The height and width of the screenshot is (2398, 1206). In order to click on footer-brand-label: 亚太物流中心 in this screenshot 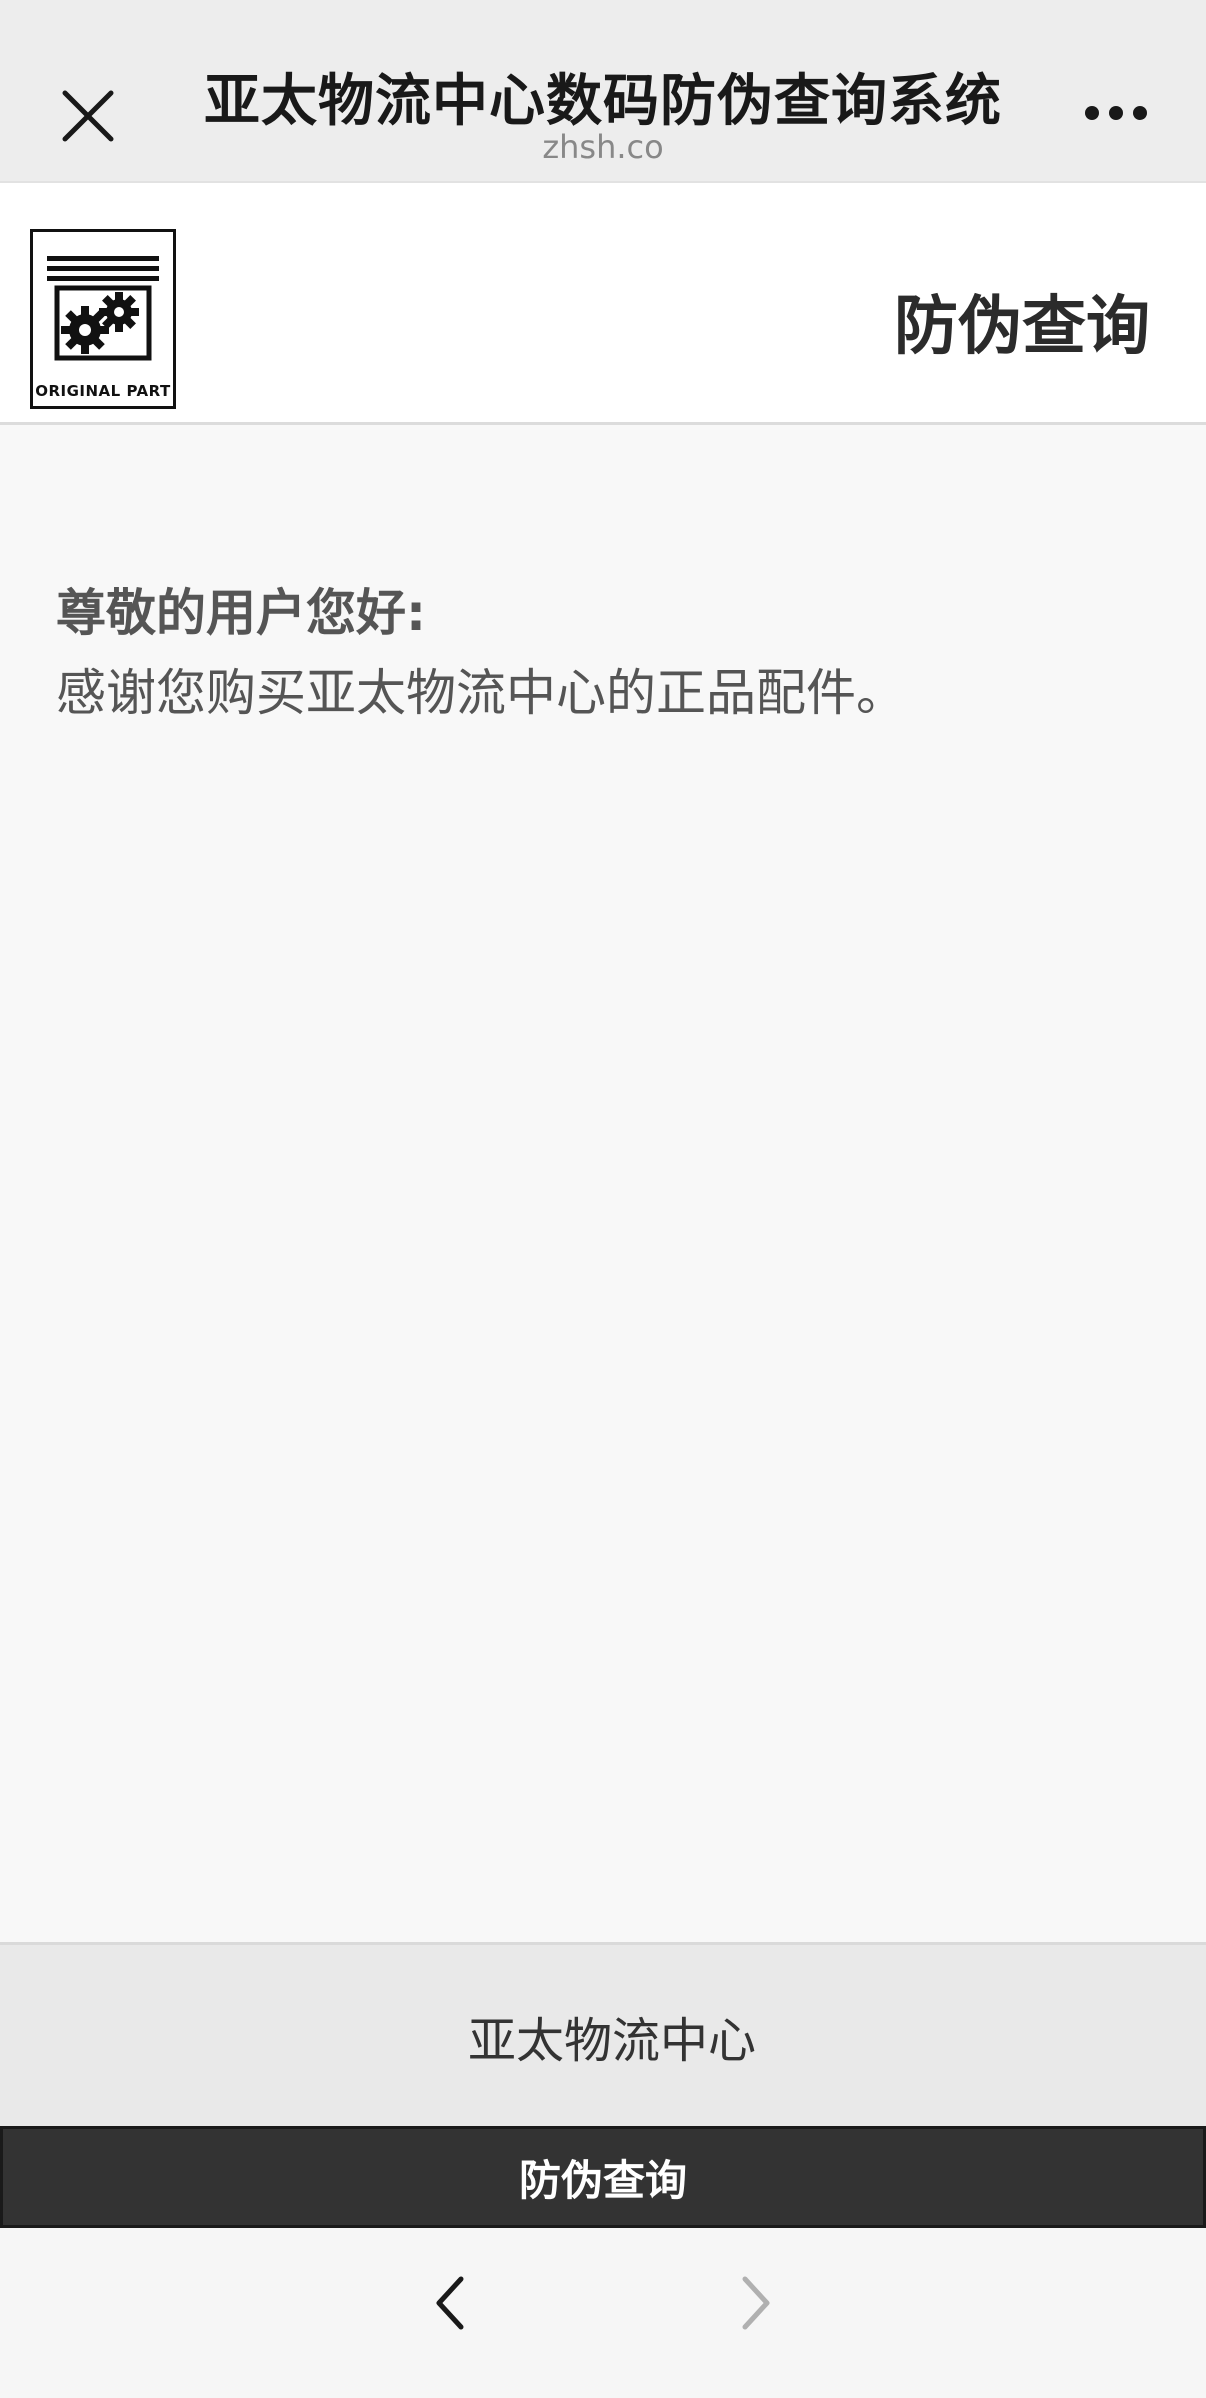, I will do `click(611, 2040)`.